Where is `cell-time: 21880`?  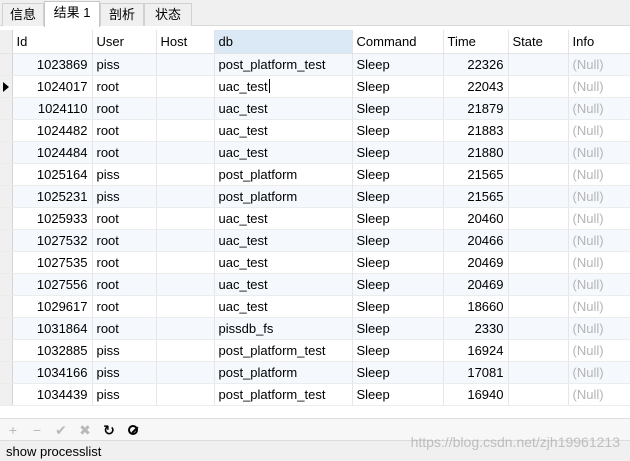 cell-time: 21880 is located at coordinates (476, 152).